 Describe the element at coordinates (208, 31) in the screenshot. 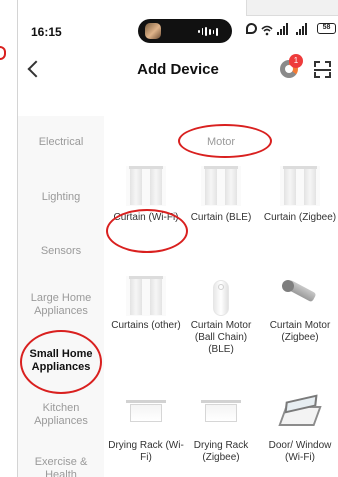

I see `audio-wave-icon` at that location.